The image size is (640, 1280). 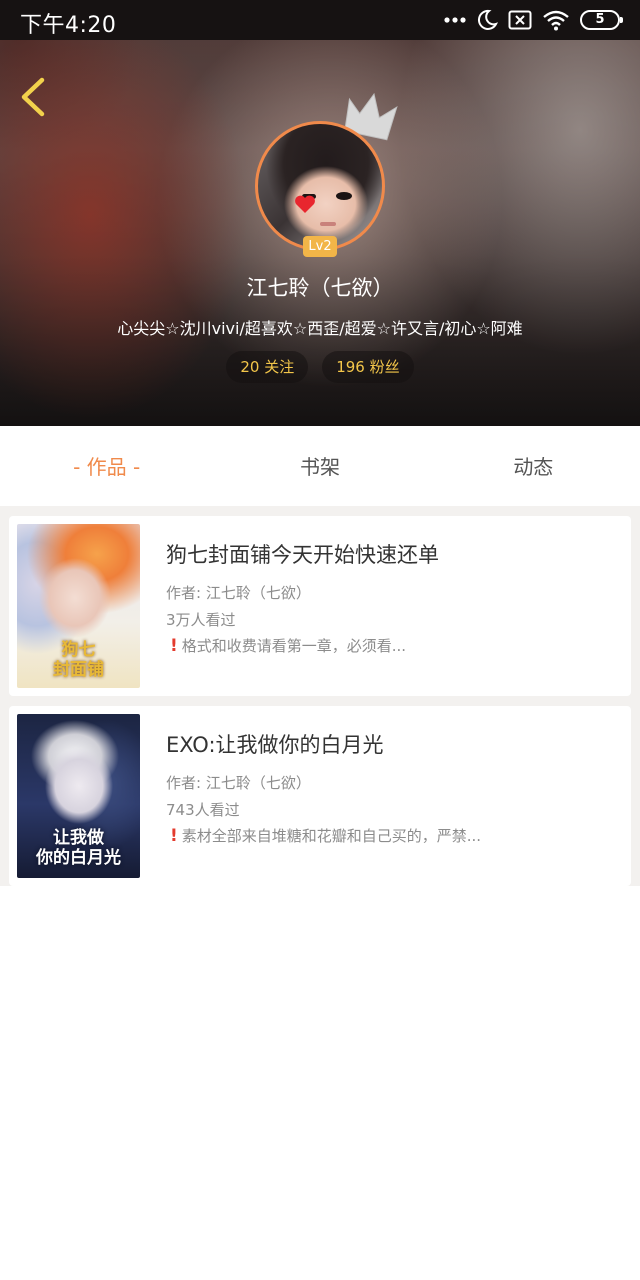 I want to click on wifi-icon, so click(x=556, y=20).